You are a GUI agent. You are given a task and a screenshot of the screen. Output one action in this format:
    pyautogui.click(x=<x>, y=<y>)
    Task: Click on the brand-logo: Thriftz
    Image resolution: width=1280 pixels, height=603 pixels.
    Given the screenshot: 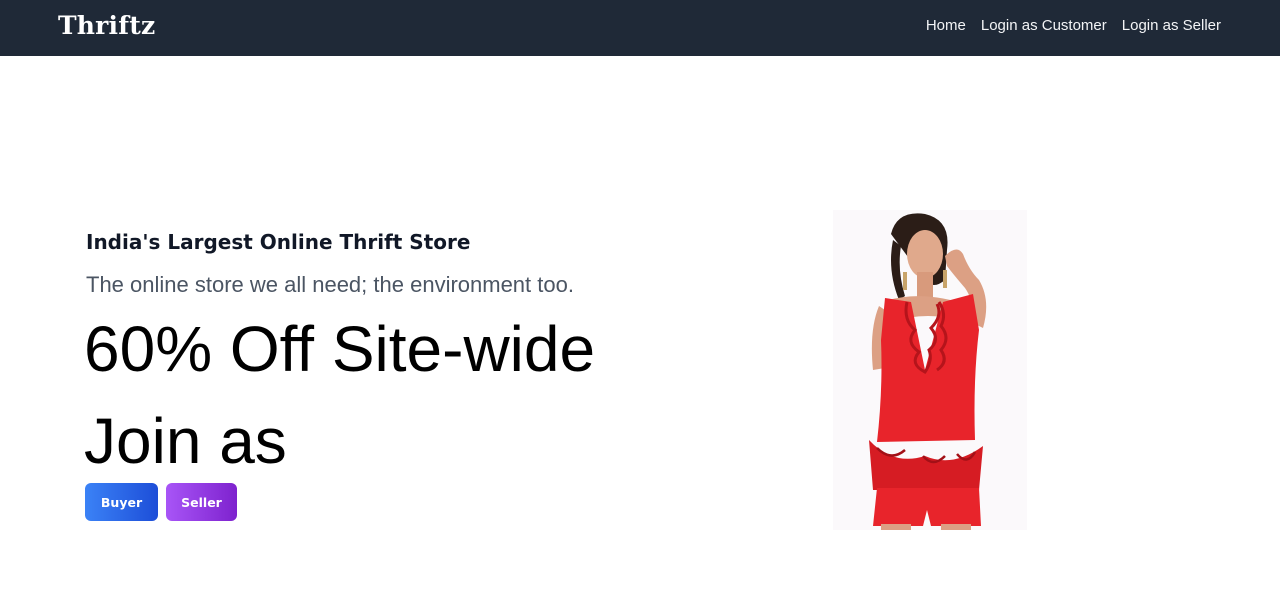 What is the action you would take?
    pyautogui.click(x=106, y=25)
    